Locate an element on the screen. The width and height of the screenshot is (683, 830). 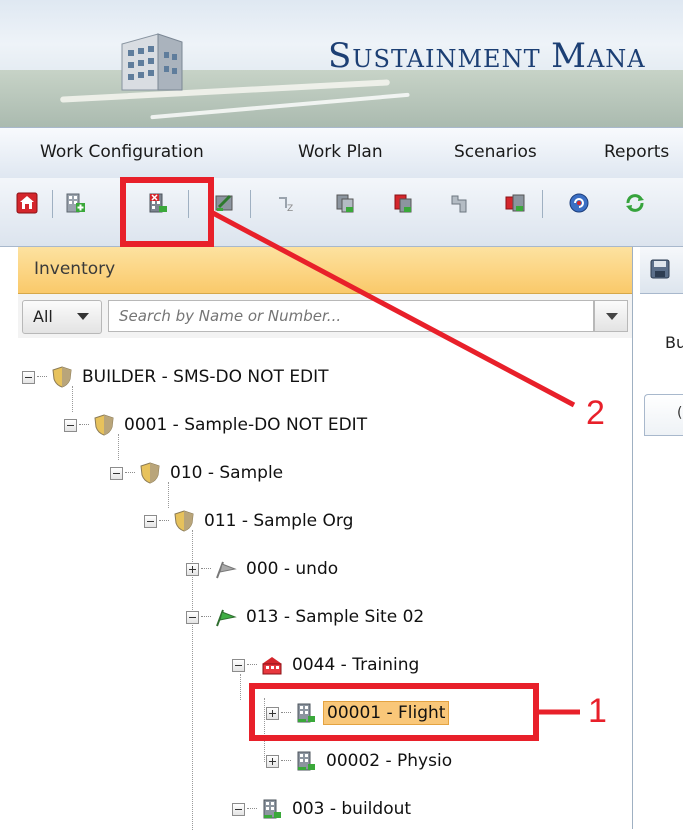
search-input is located at coordinates (351, 316).